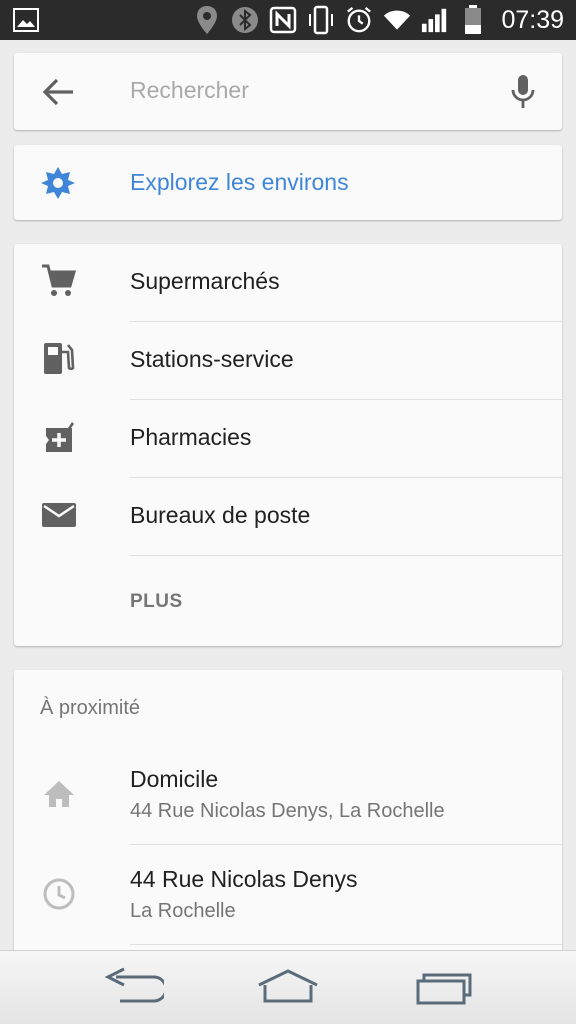 This screenshot has height=1024, width=576. I want to click on nav-back-icon, so click(134, 989).